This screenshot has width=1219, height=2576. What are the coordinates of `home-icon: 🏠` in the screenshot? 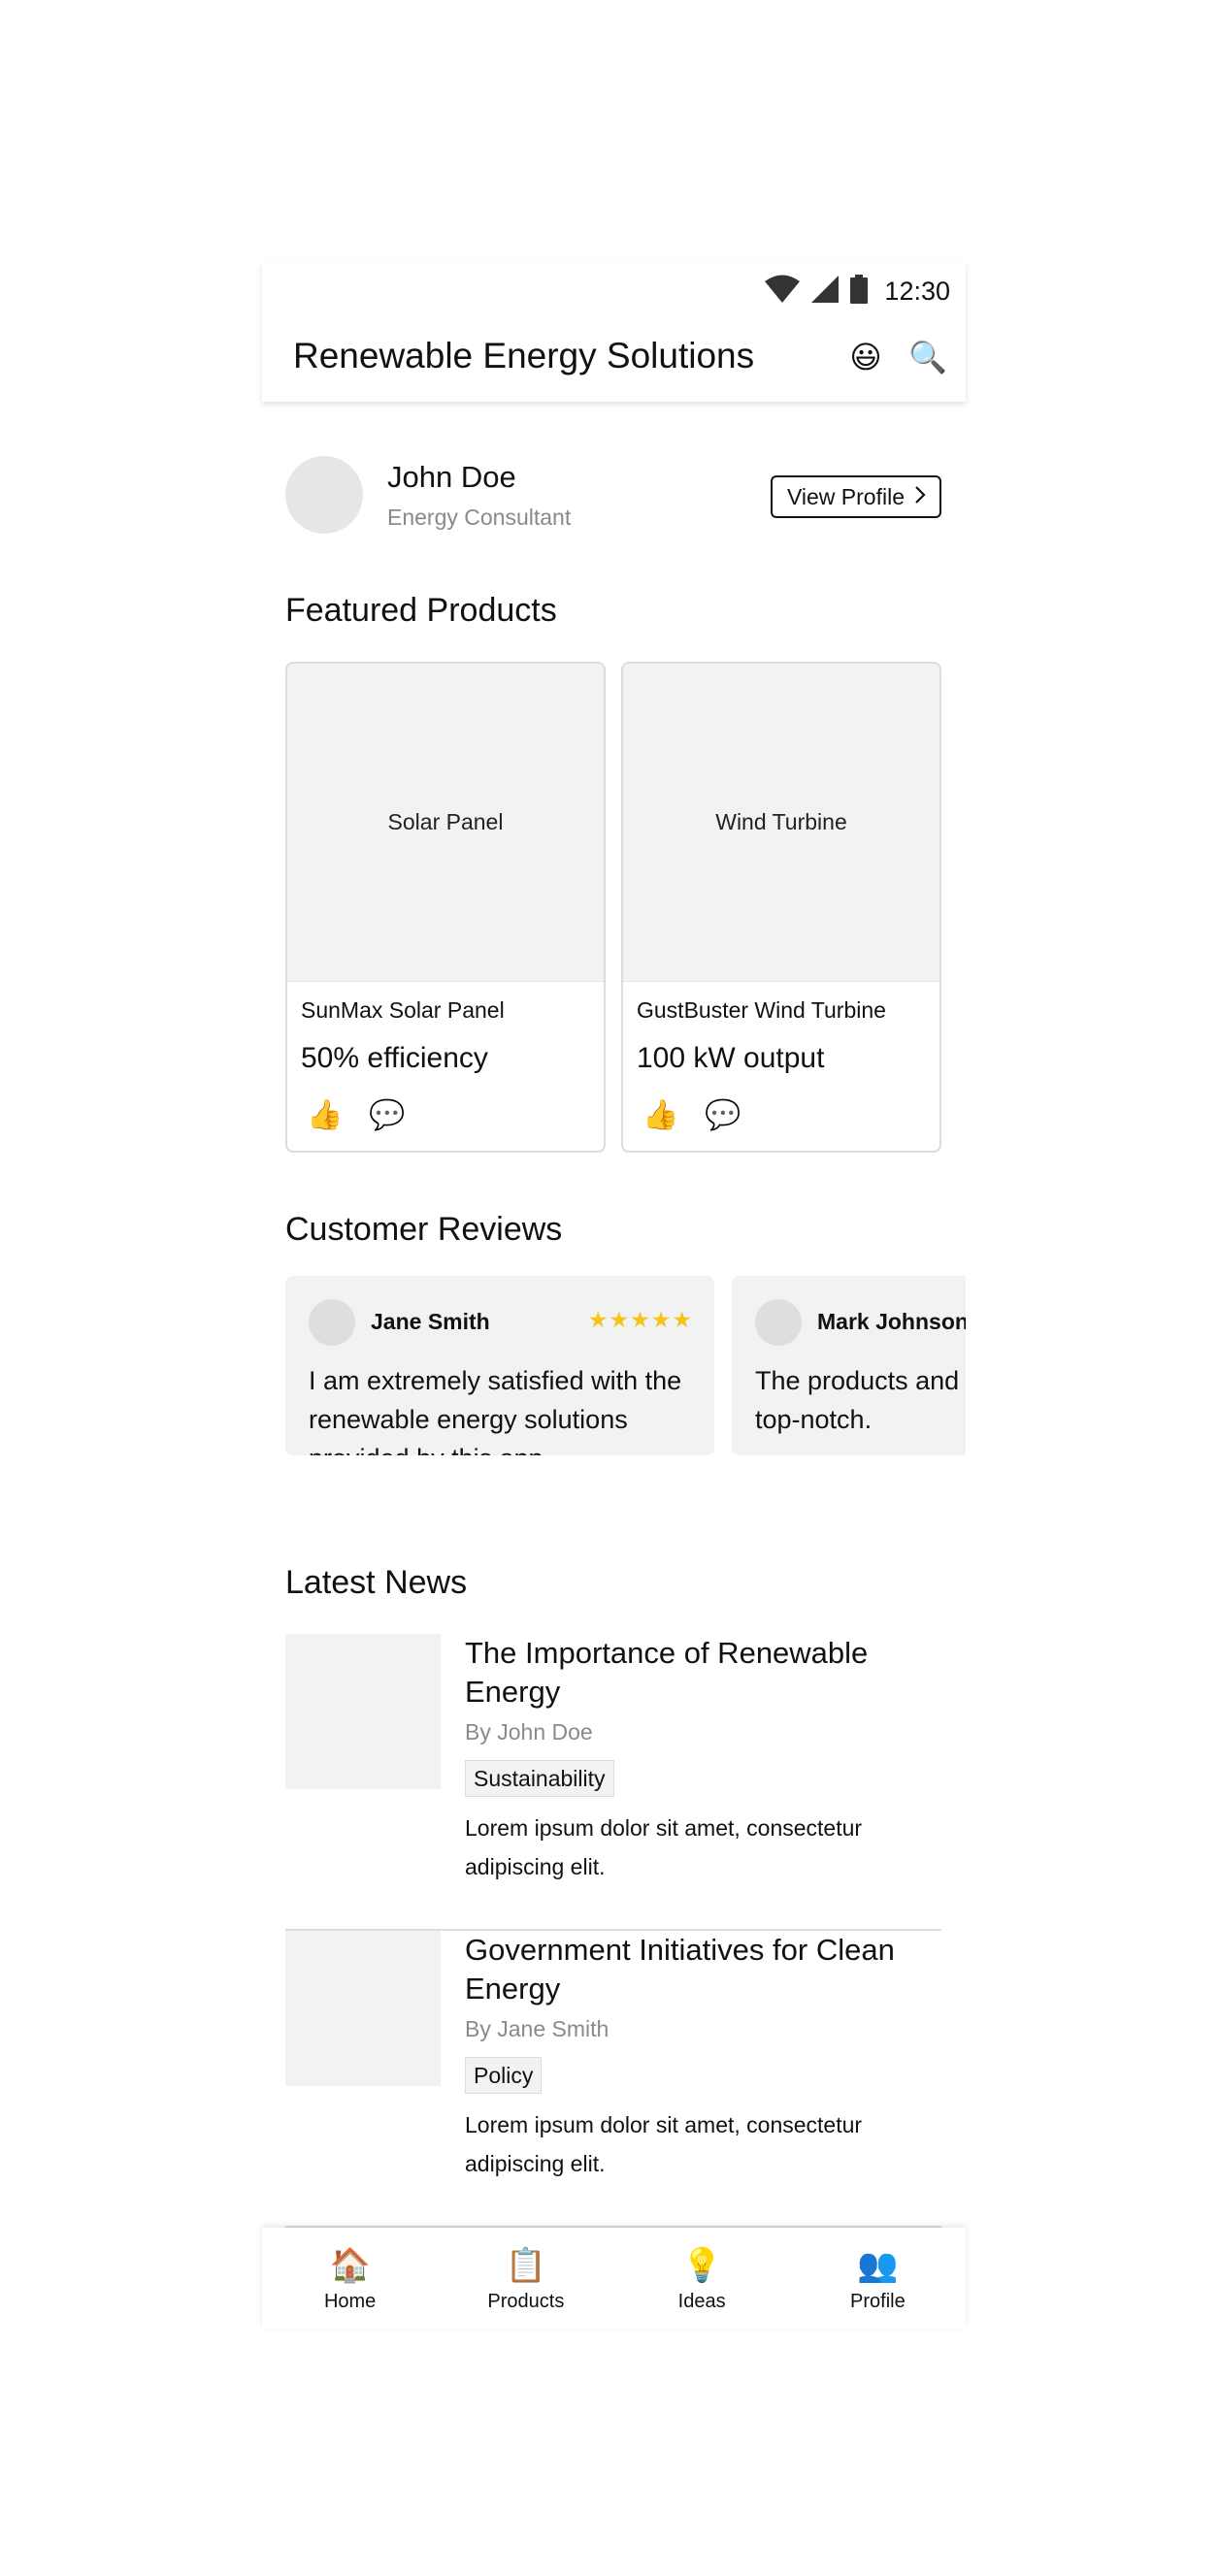 It's located at (350, 2265).